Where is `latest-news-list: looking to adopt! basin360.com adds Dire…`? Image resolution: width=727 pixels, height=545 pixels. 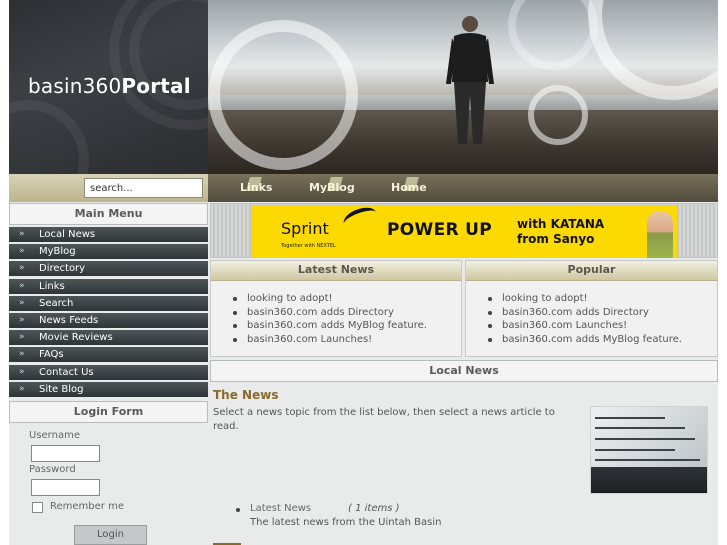 latest-news-list: looking to adopt! basin360.com adds Dire… is located at coordinates (347, 320).